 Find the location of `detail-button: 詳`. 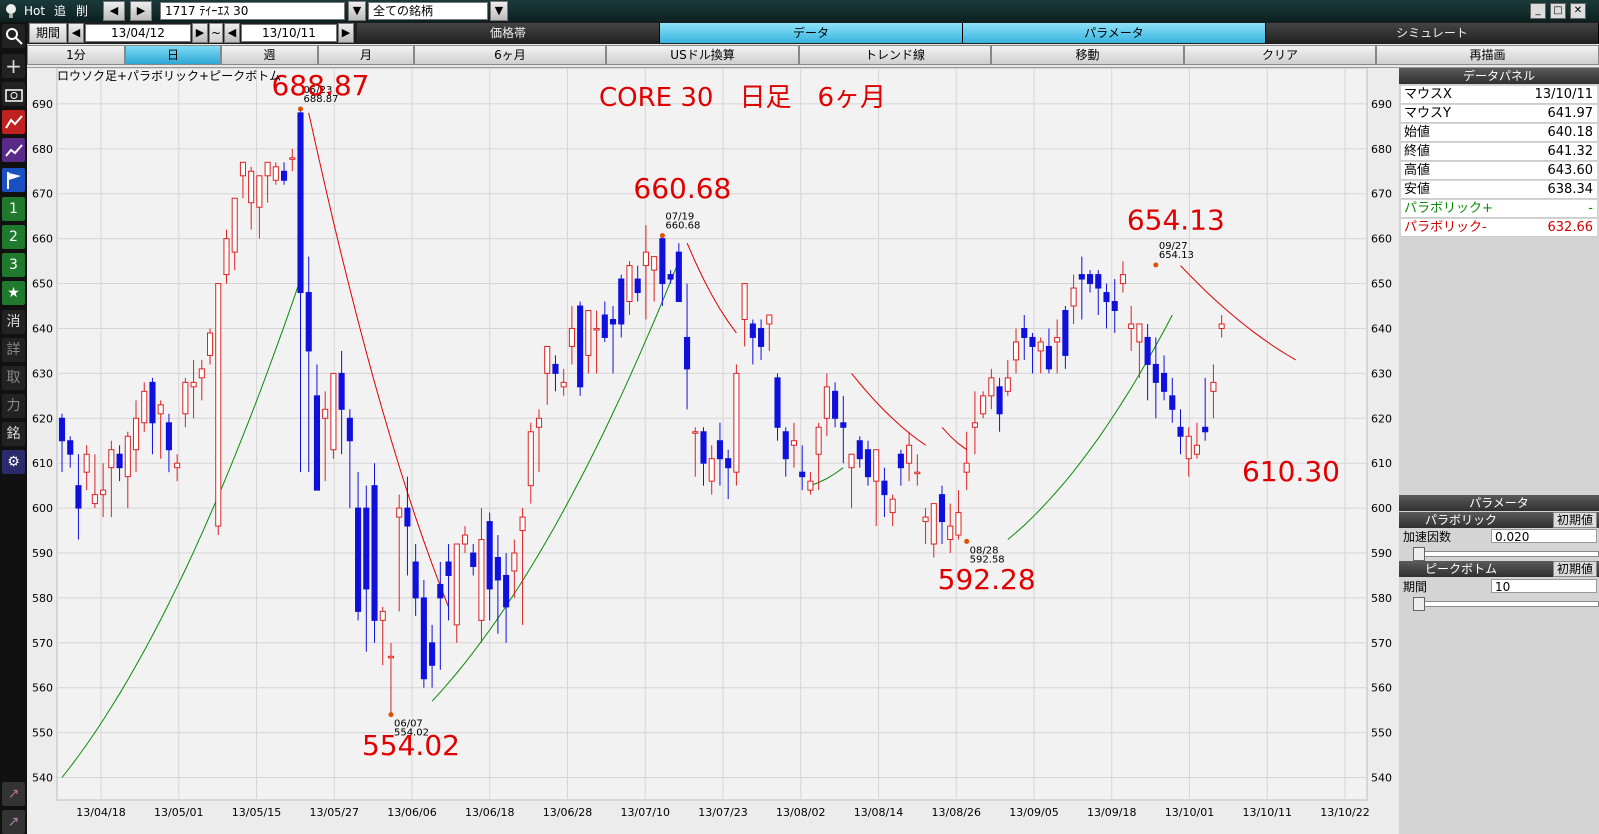

detail-button: 詳 is located at coordinates (13, 350).